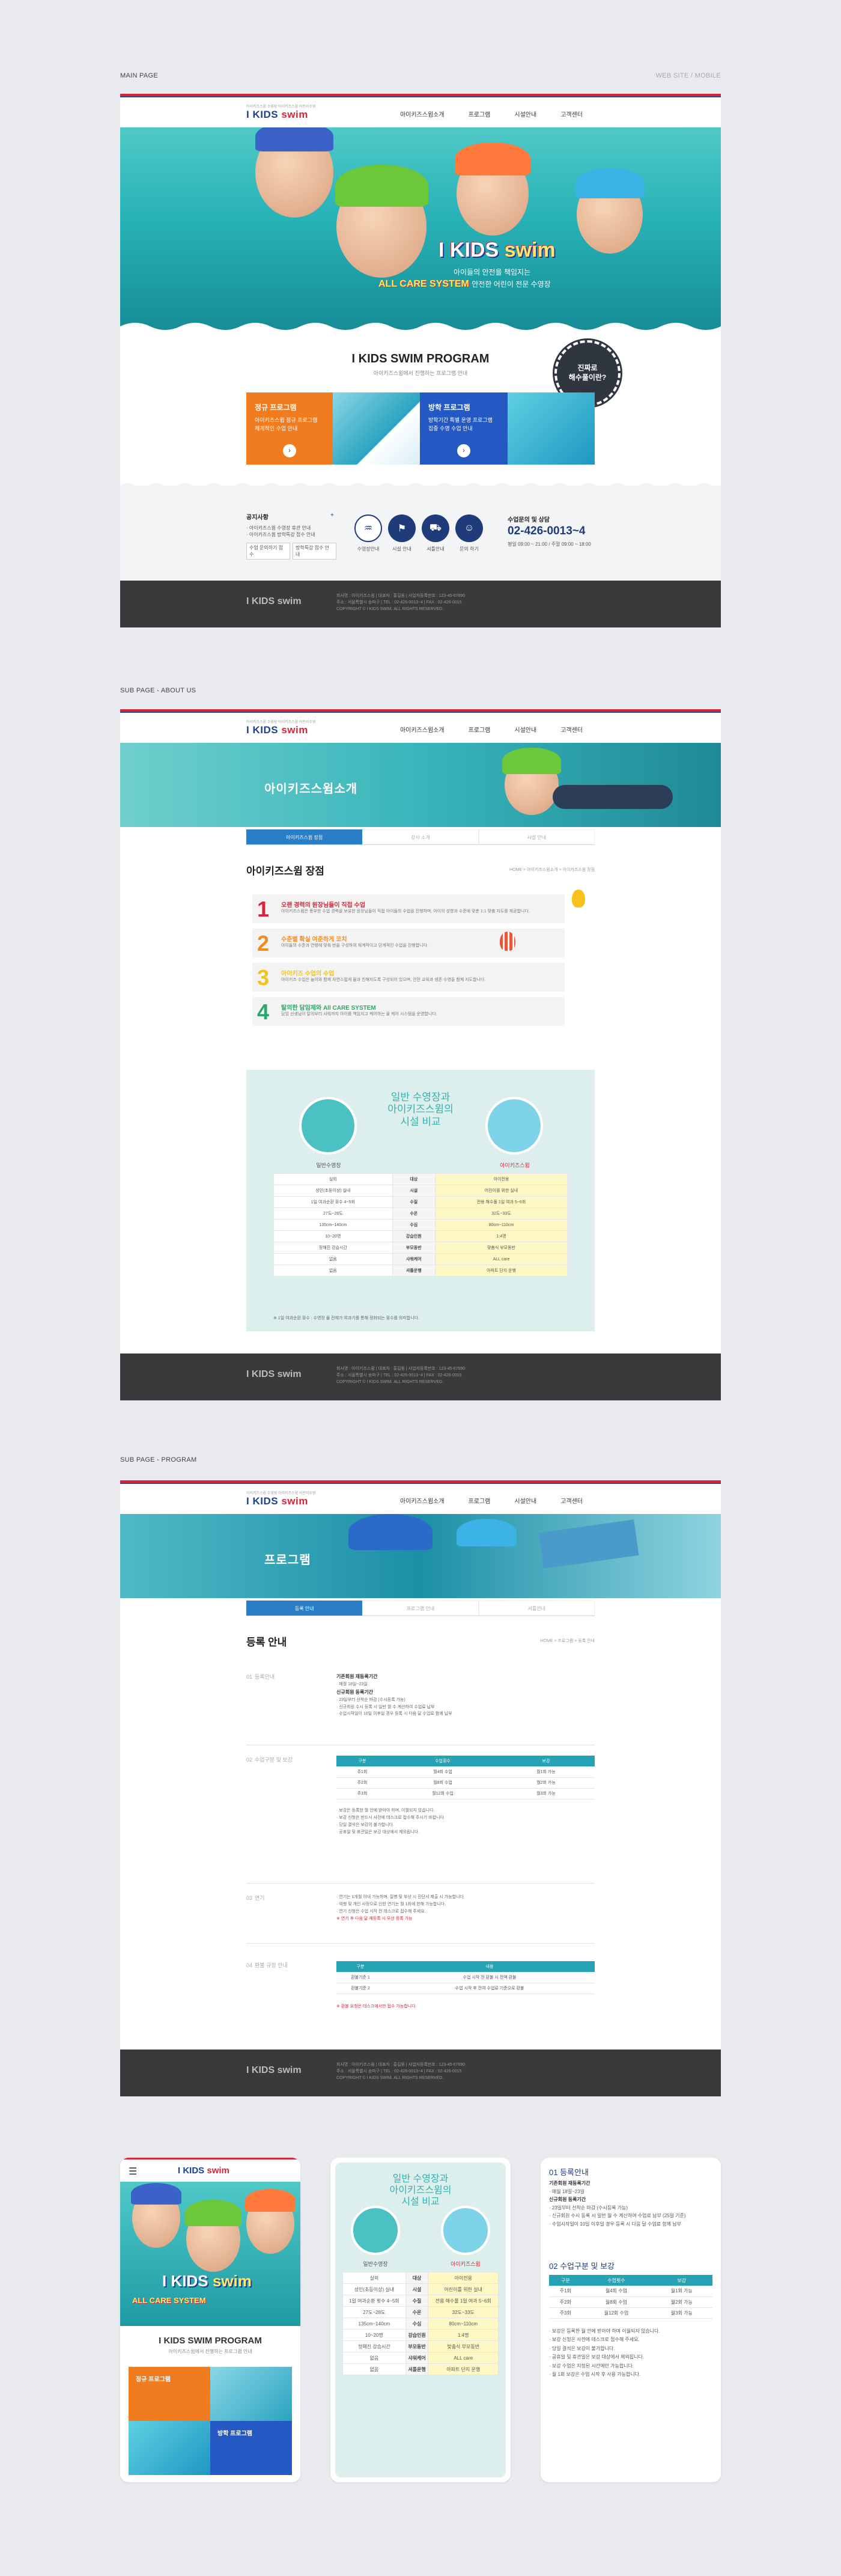  I want to click on vacation-program-desc: 방학기간 특별 운영 프로그램 집중 수영 수업 안내, so click(461, 424).